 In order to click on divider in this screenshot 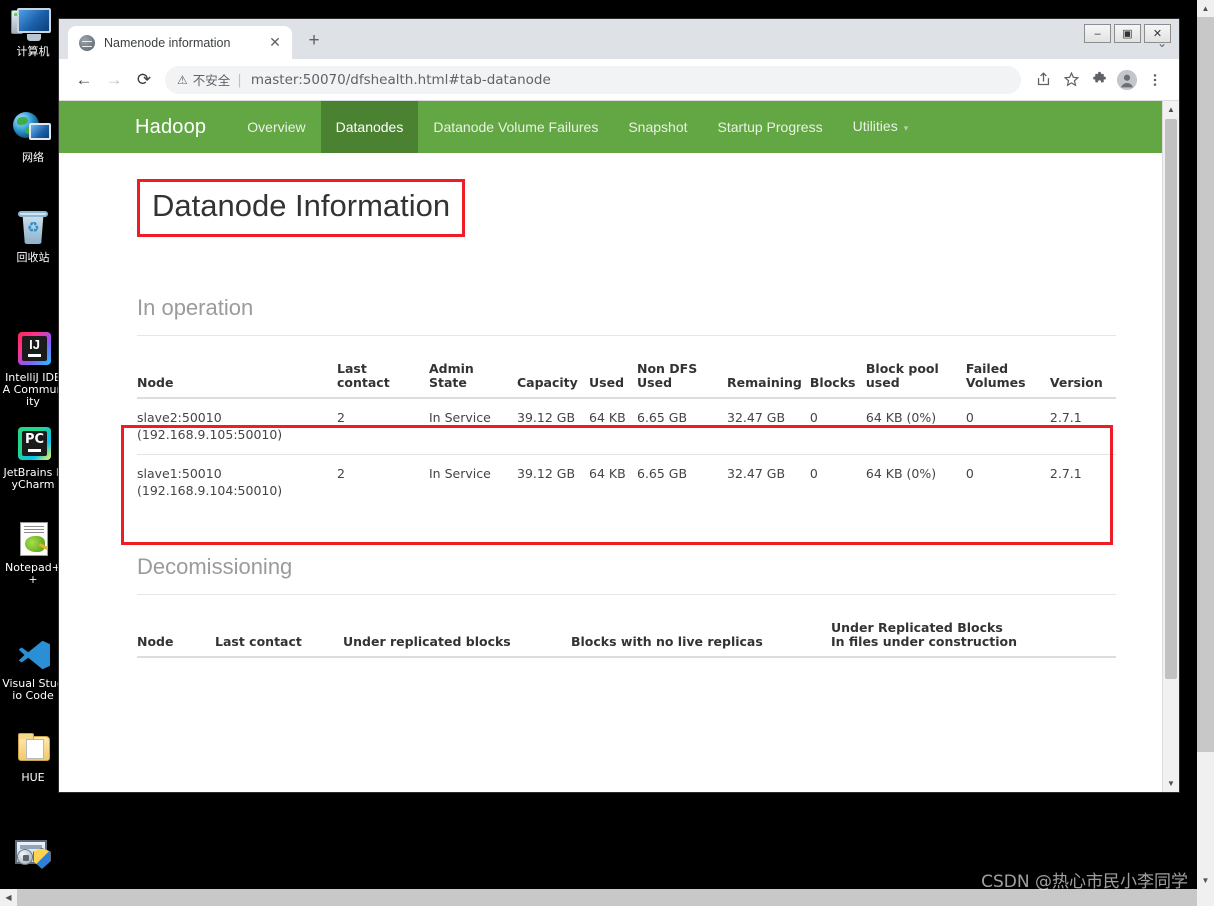, I will do `click(626, 594)`.